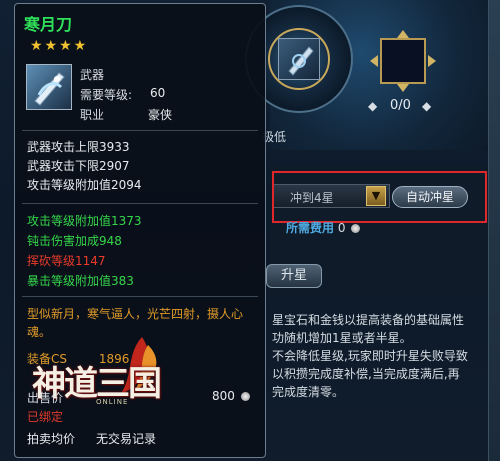 The image size is (500, 461). I want to click on class-value: 豪侠, so click(160, 115).